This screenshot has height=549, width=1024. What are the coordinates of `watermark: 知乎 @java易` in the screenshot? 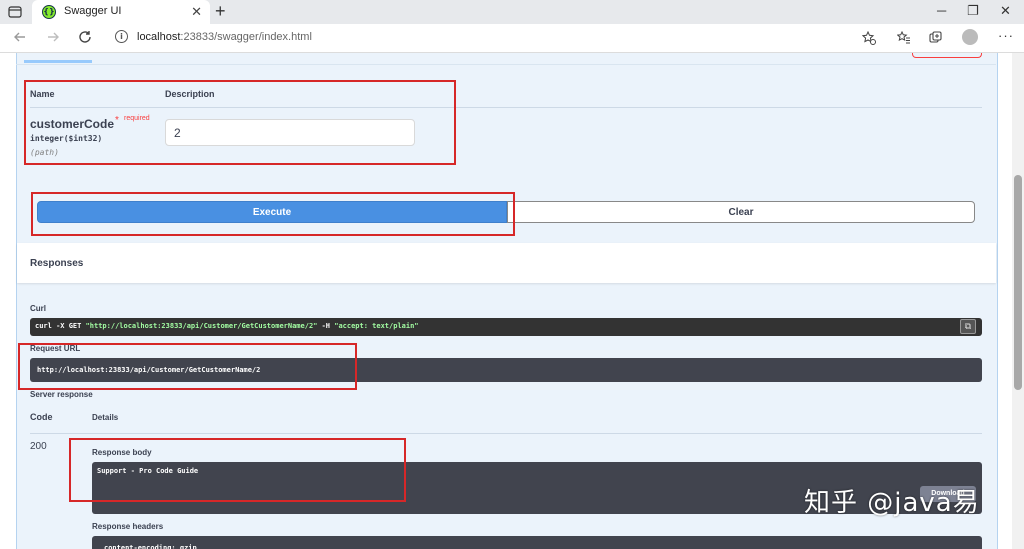 It's located at (892, 503).